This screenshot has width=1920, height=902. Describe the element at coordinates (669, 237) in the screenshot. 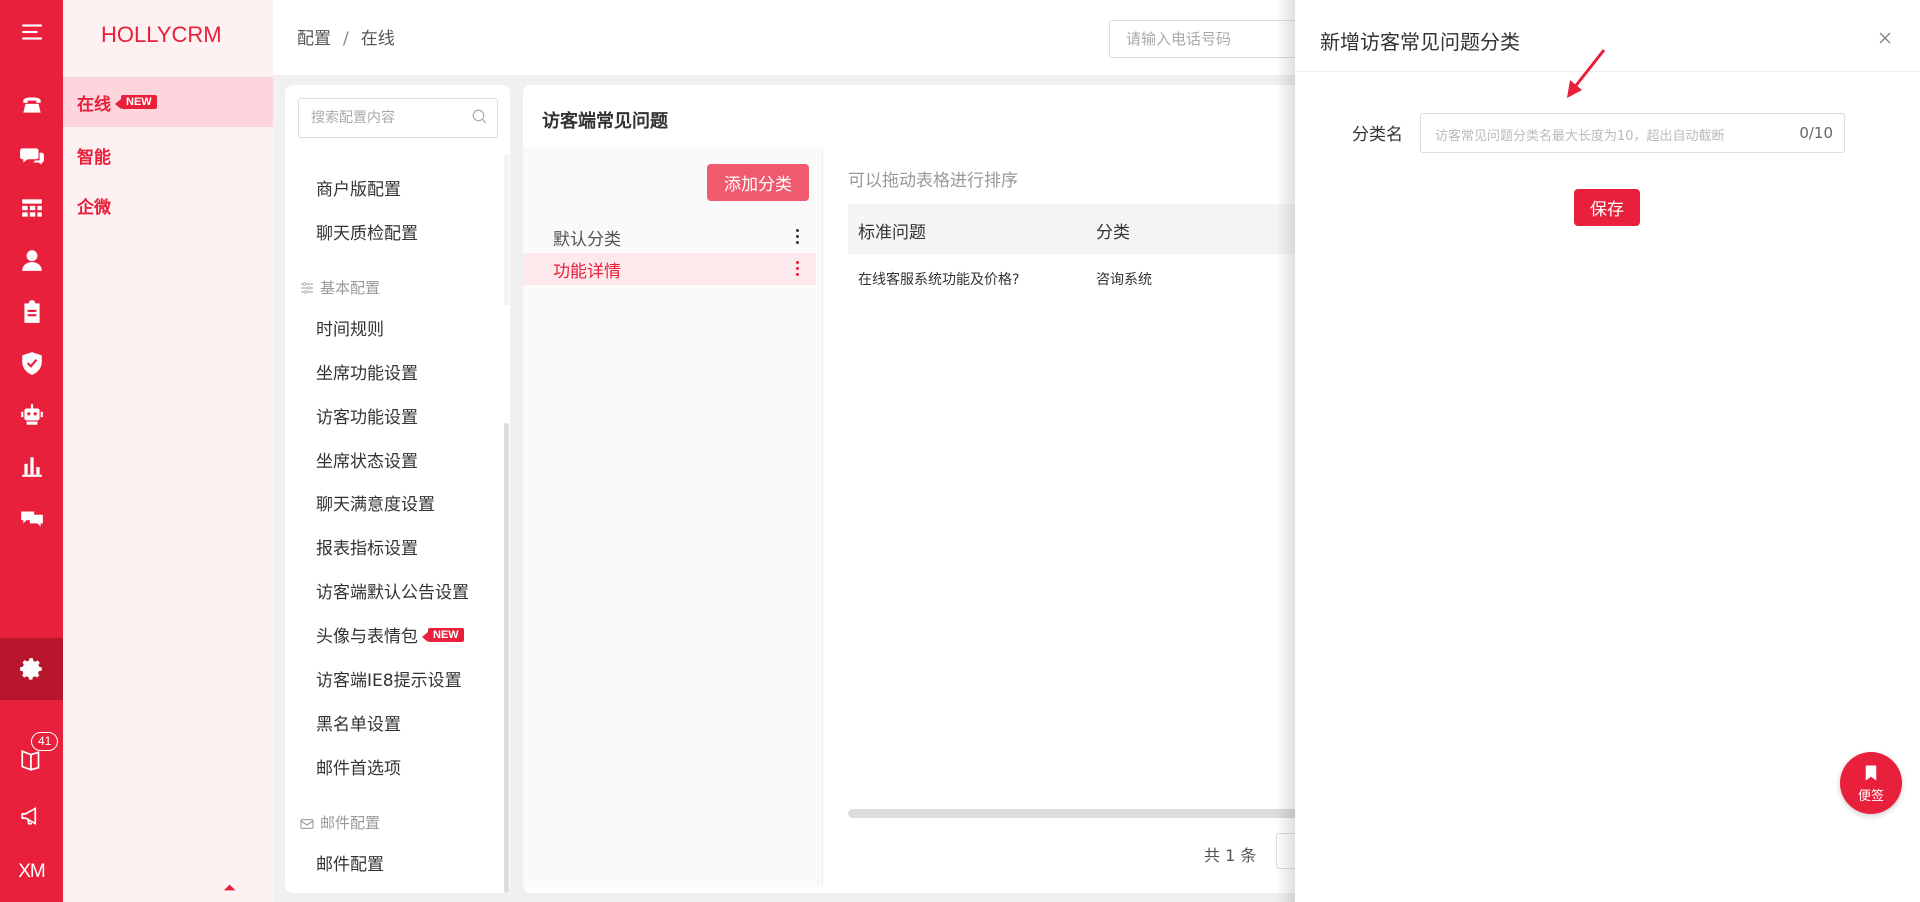

I see `category-row: 默认分类` at that location.